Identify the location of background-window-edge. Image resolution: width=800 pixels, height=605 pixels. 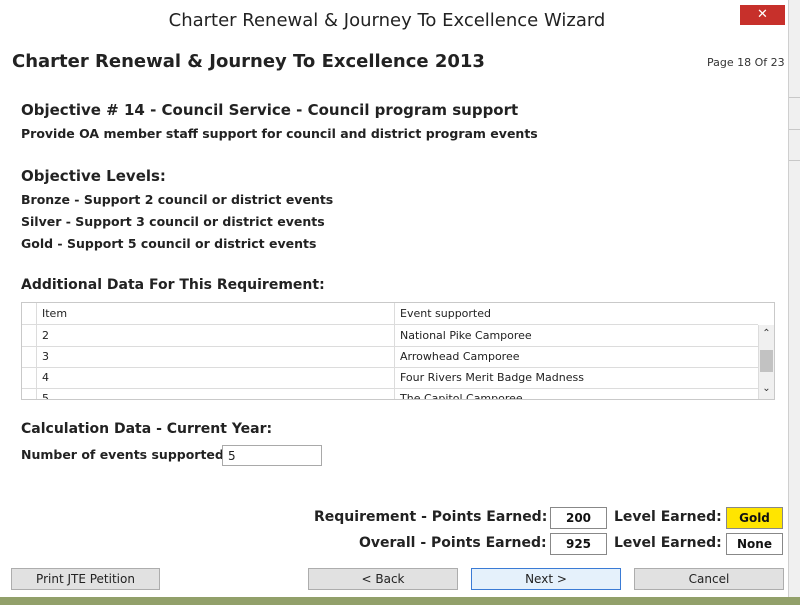
(794, 302).